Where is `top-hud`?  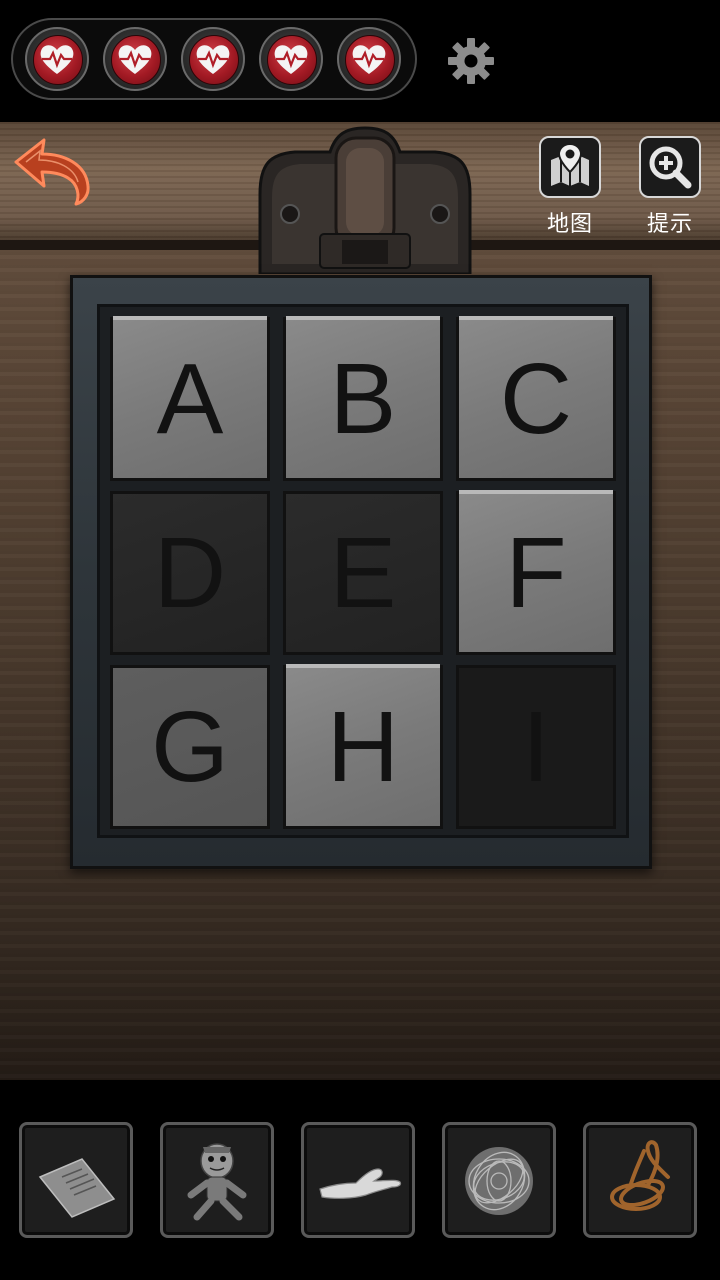
top-hud is located at coordinates (360, 61).